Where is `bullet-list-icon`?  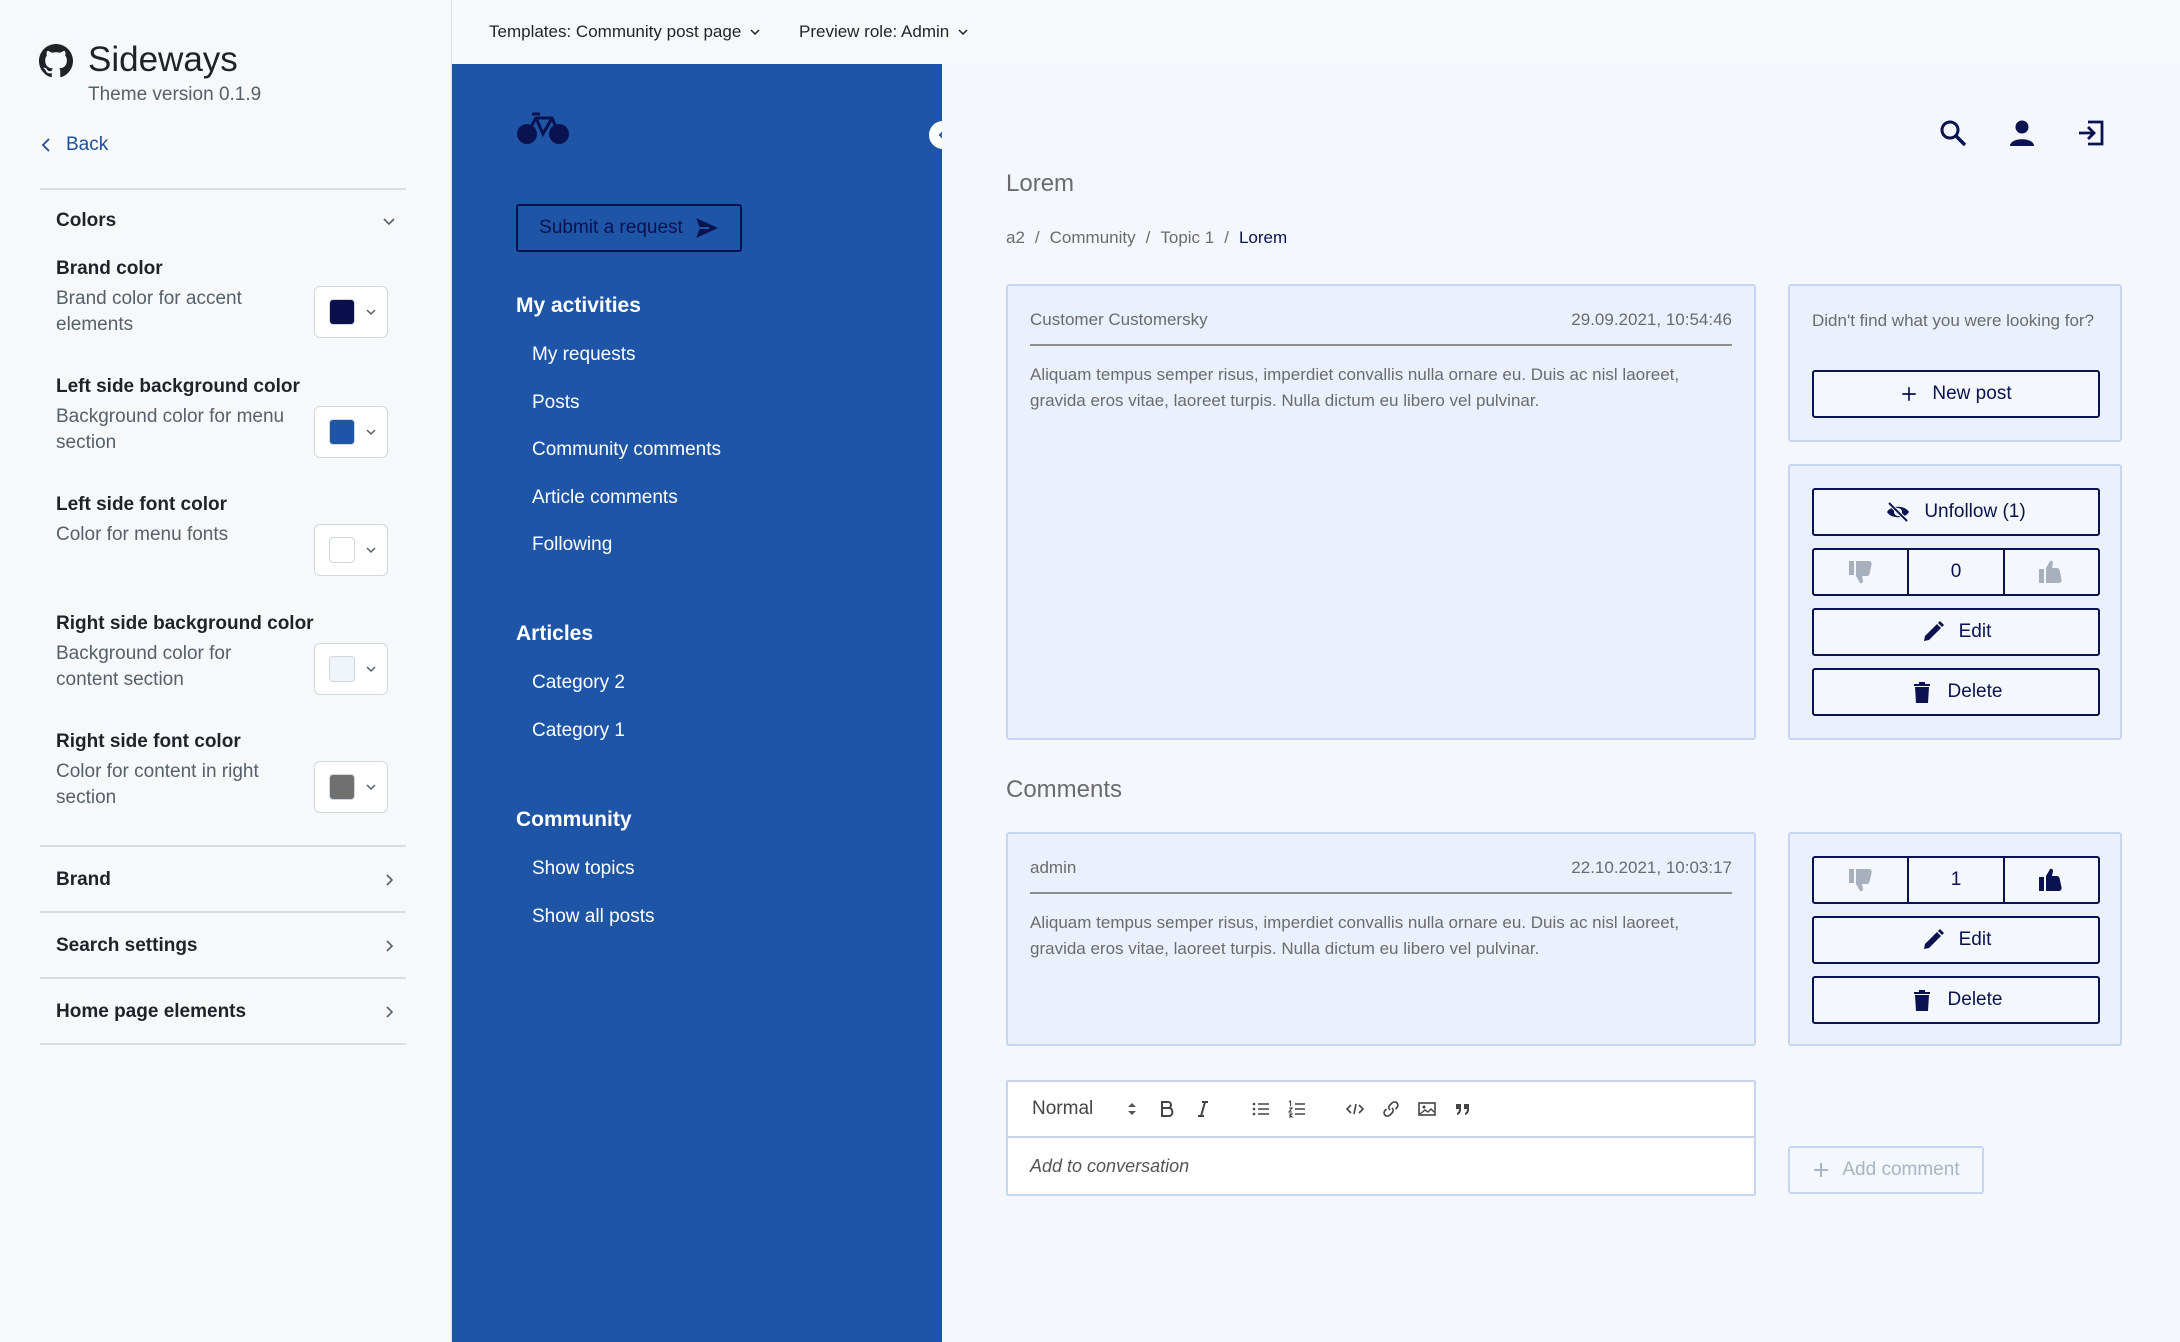
bullet-list-icon is located at coordinates (1261, 1109).